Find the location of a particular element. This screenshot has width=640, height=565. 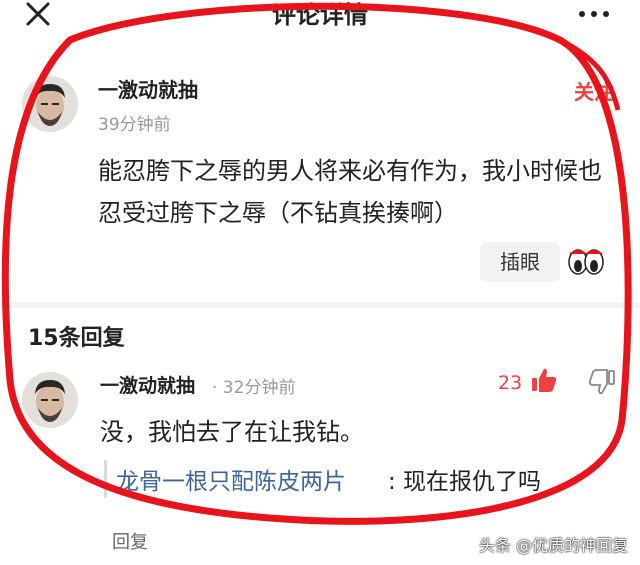

replies-count-header: 15条回复 is located at coordinates (76, 338).